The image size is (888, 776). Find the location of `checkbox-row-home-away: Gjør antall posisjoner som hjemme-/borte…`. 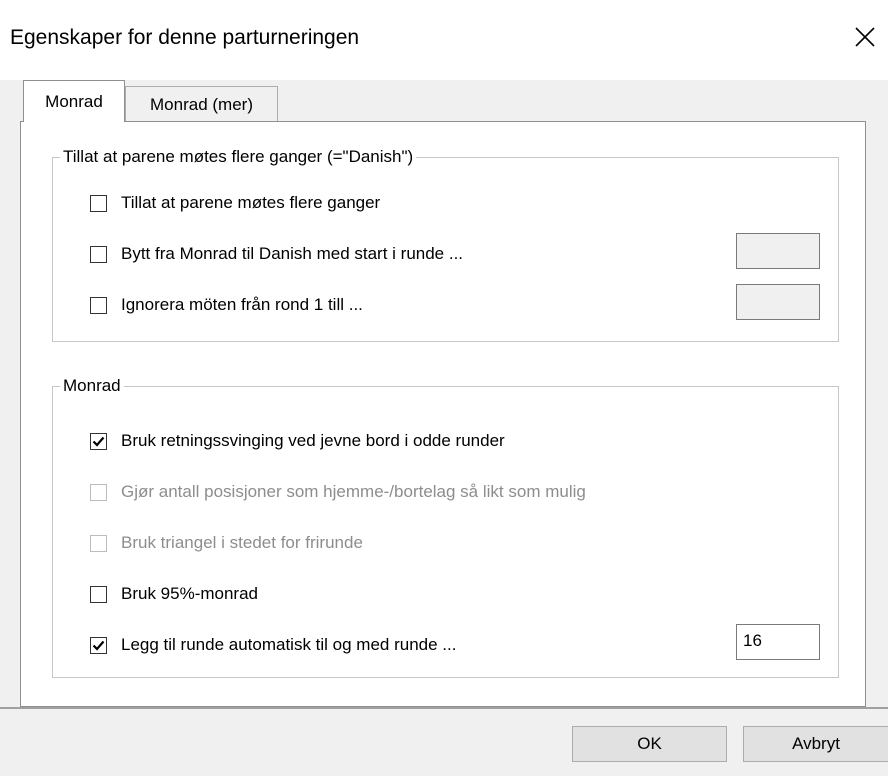

checkbox-row-home-away: Gjør antall posisjoner som hjemme-/borte… is located at coordinates (338, 492).